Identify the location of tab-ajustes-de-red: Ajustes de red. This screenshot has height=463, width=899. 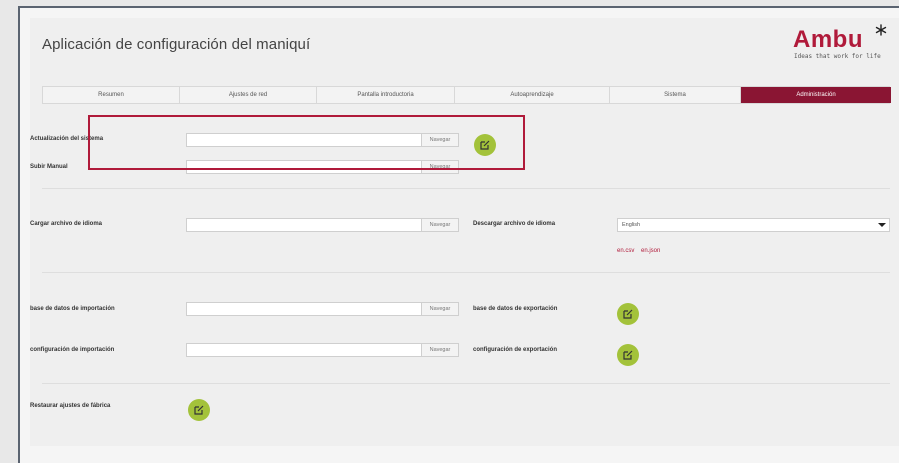
(248, 95).